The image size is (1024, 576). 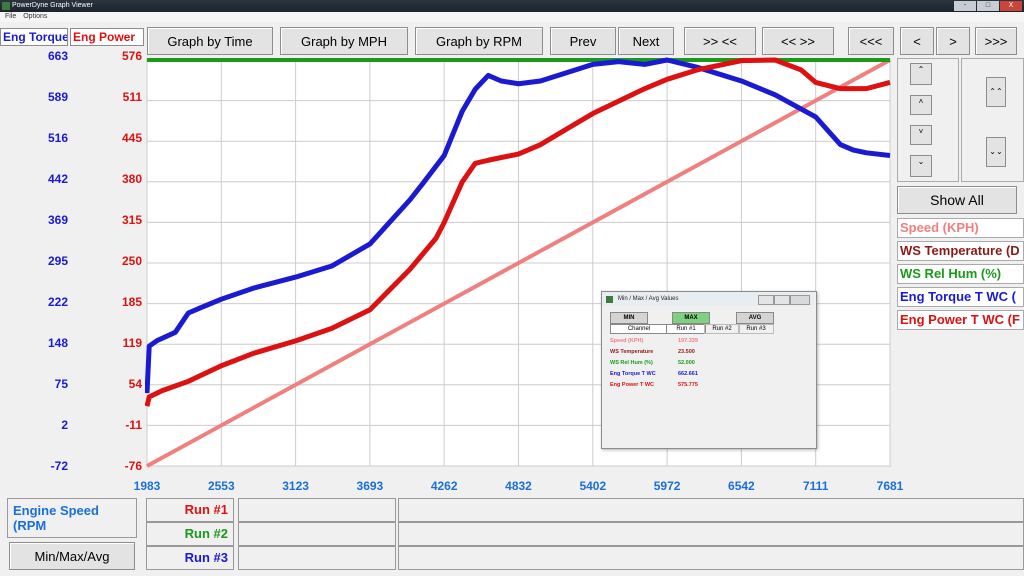 I want to click on scroll-down-button: ˅, so click(x=921, y=135).